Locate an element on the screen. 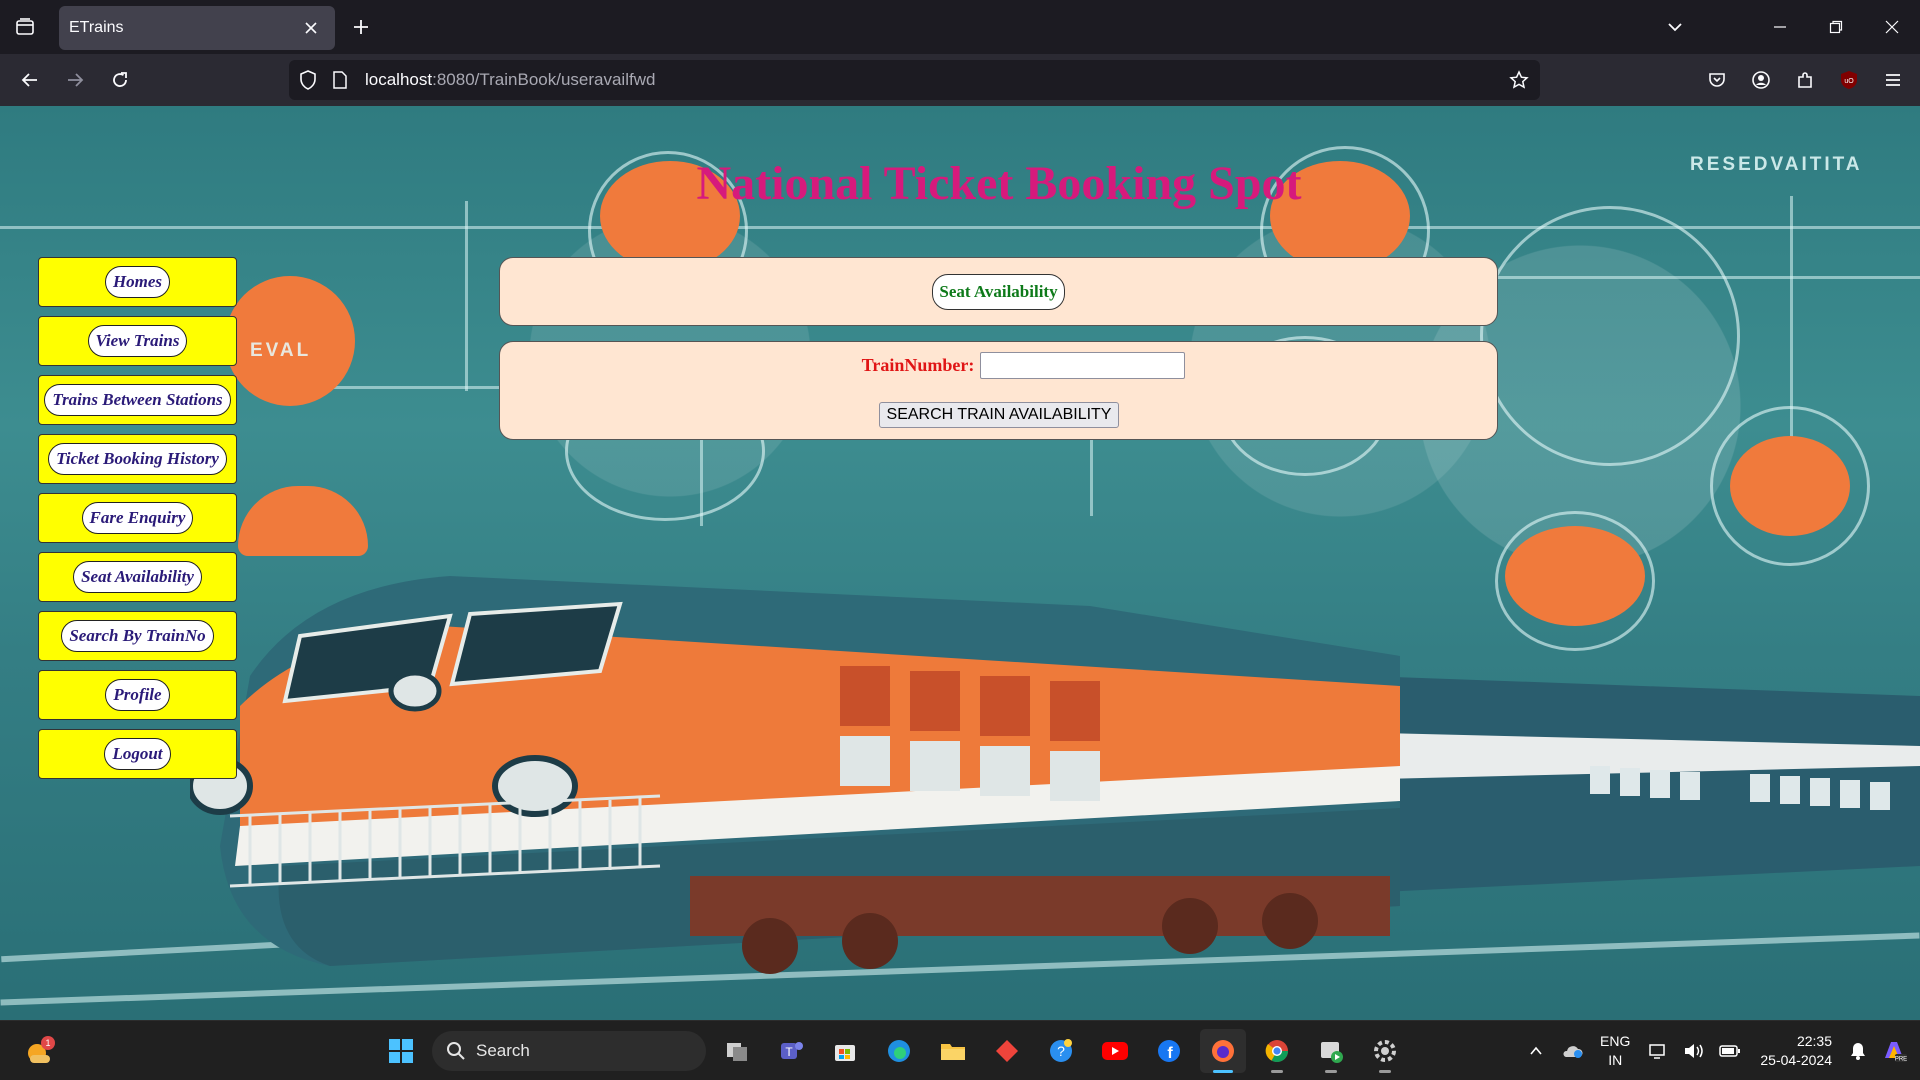  ublock-icon: uO is located at coordinates (1849, 80).